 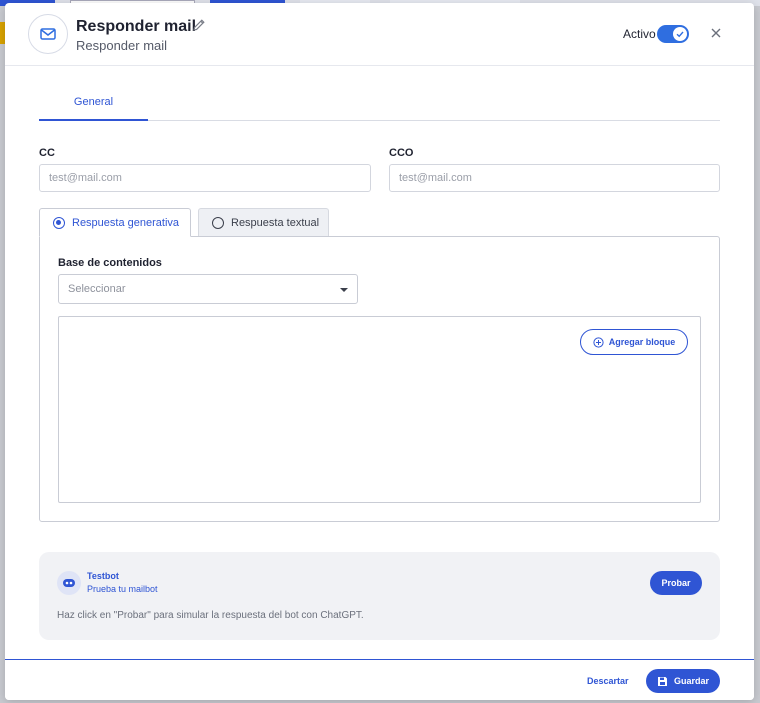 I want to click on testbot-name: Testbot, so click(x=103, y=576).